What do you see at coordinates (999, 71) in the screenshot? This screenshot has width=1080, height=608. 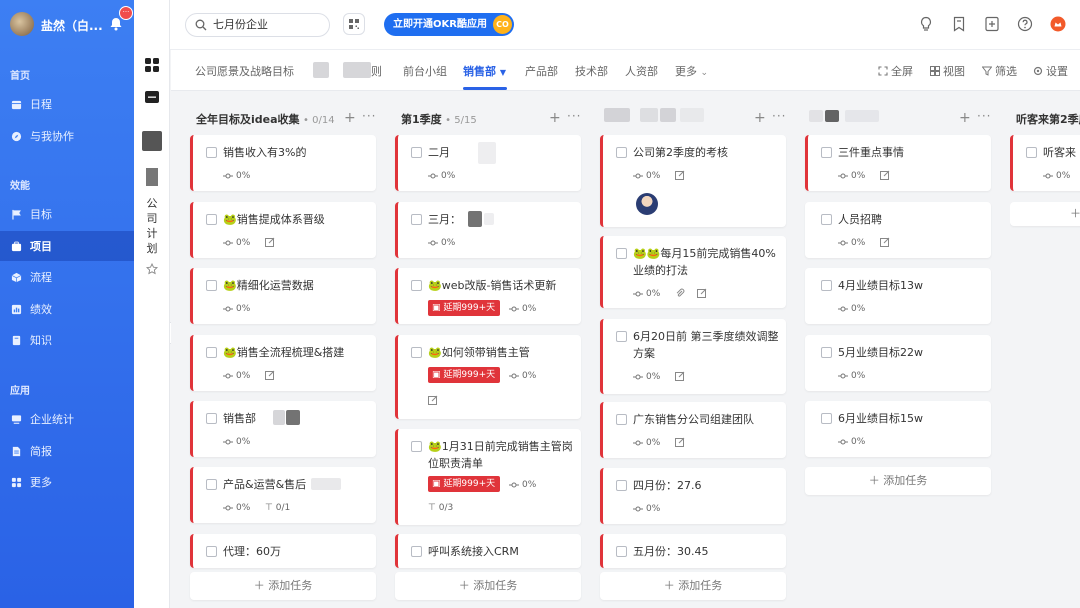 I see `filter-button: 筛选` at bounding box center [999, 71].